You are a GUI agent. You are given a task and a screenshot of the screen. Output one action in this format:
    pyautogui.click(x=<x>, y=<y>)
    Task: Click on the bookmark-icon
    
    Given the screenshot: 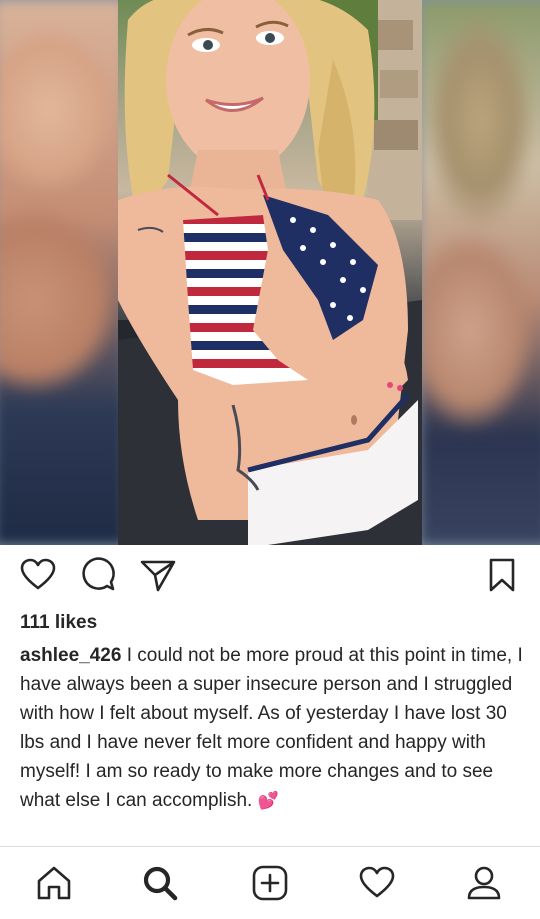 What is the action you would take?
    pyautogui.click(x=502, y=575)
    